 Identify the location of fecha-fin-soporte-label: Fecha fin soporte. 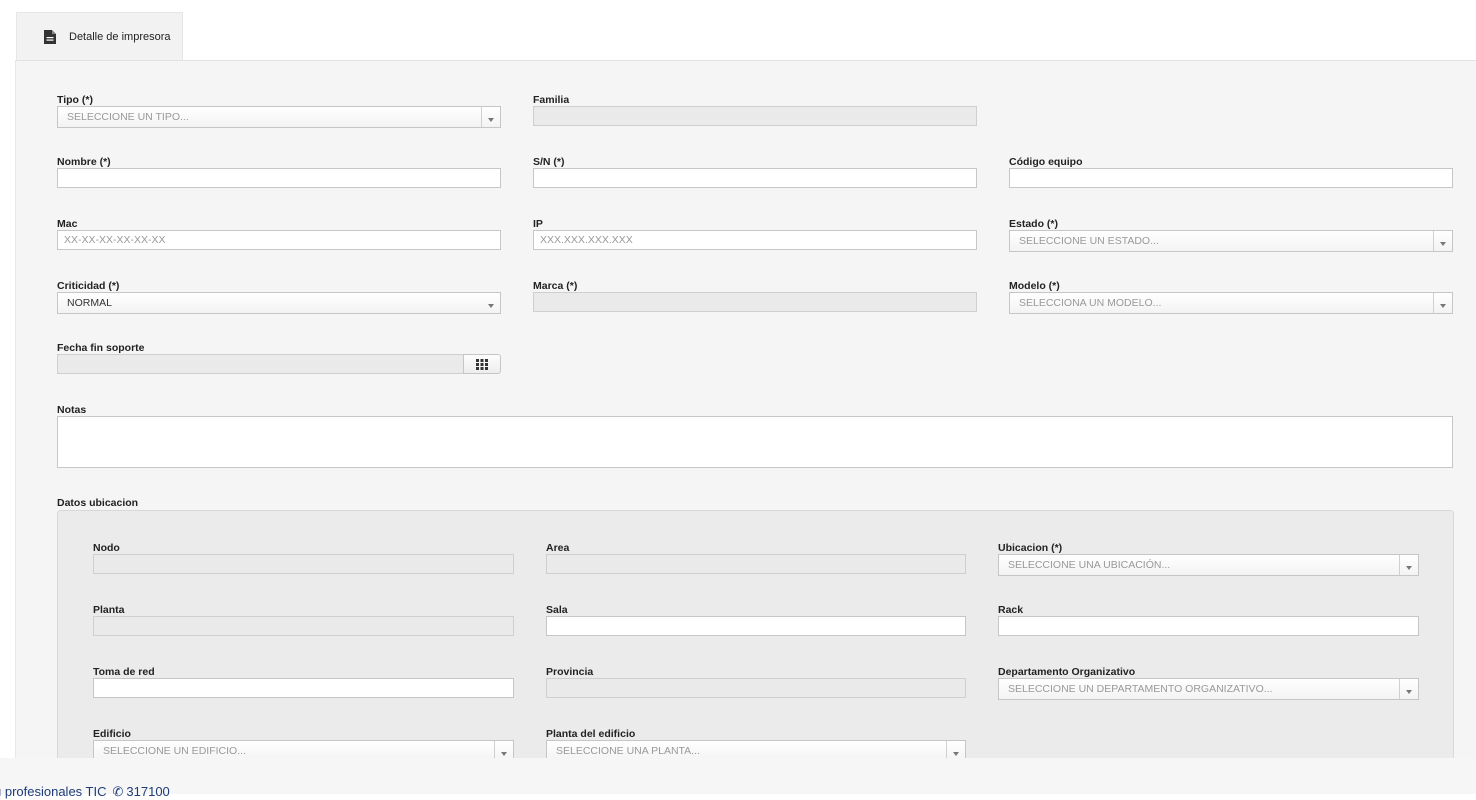
(101, 348).